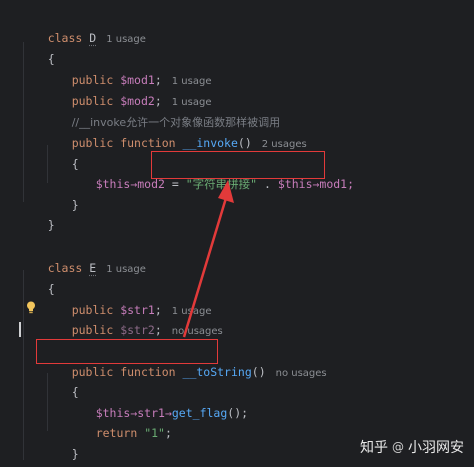 Image resolution: width=474 pixels, height=467 pixels. What do you see at coordinates (199, 413) in the screenshot?
I see `method-call: get_flag` at bounding box center [199, 413].